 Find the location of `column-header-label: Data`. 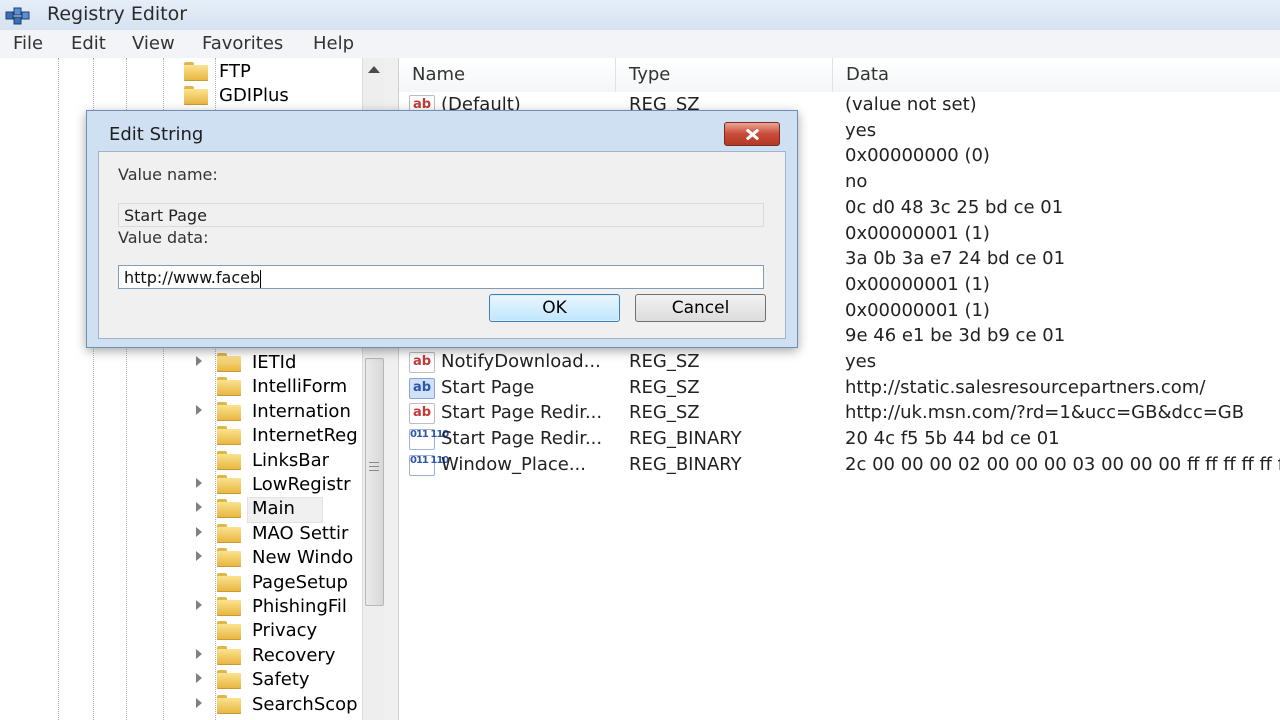

column-header-label: Data is located at coordinates (867, 74).